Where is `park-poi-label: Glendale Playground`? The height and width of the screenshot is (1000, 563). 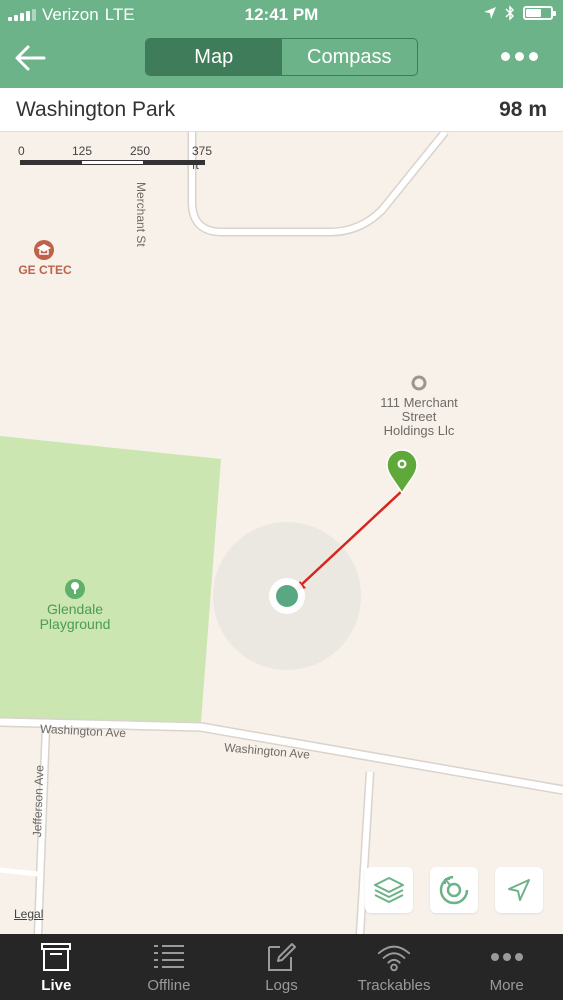
park-poi-label: Glendale Playground is located at coordinates (75, 616).